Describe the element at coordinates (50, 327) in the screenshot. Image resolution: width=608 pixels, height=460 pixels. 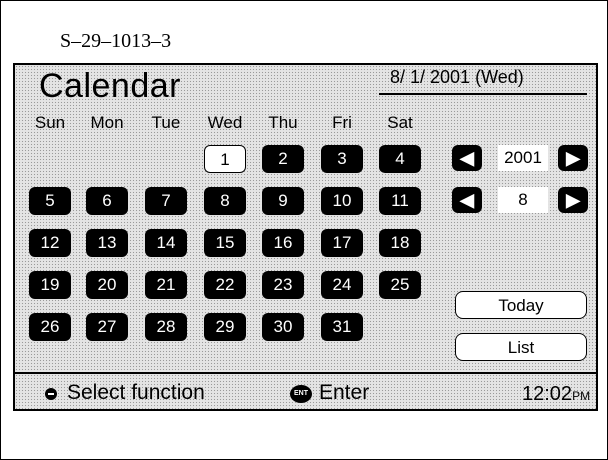
I see `day-cell: 26` at that location.